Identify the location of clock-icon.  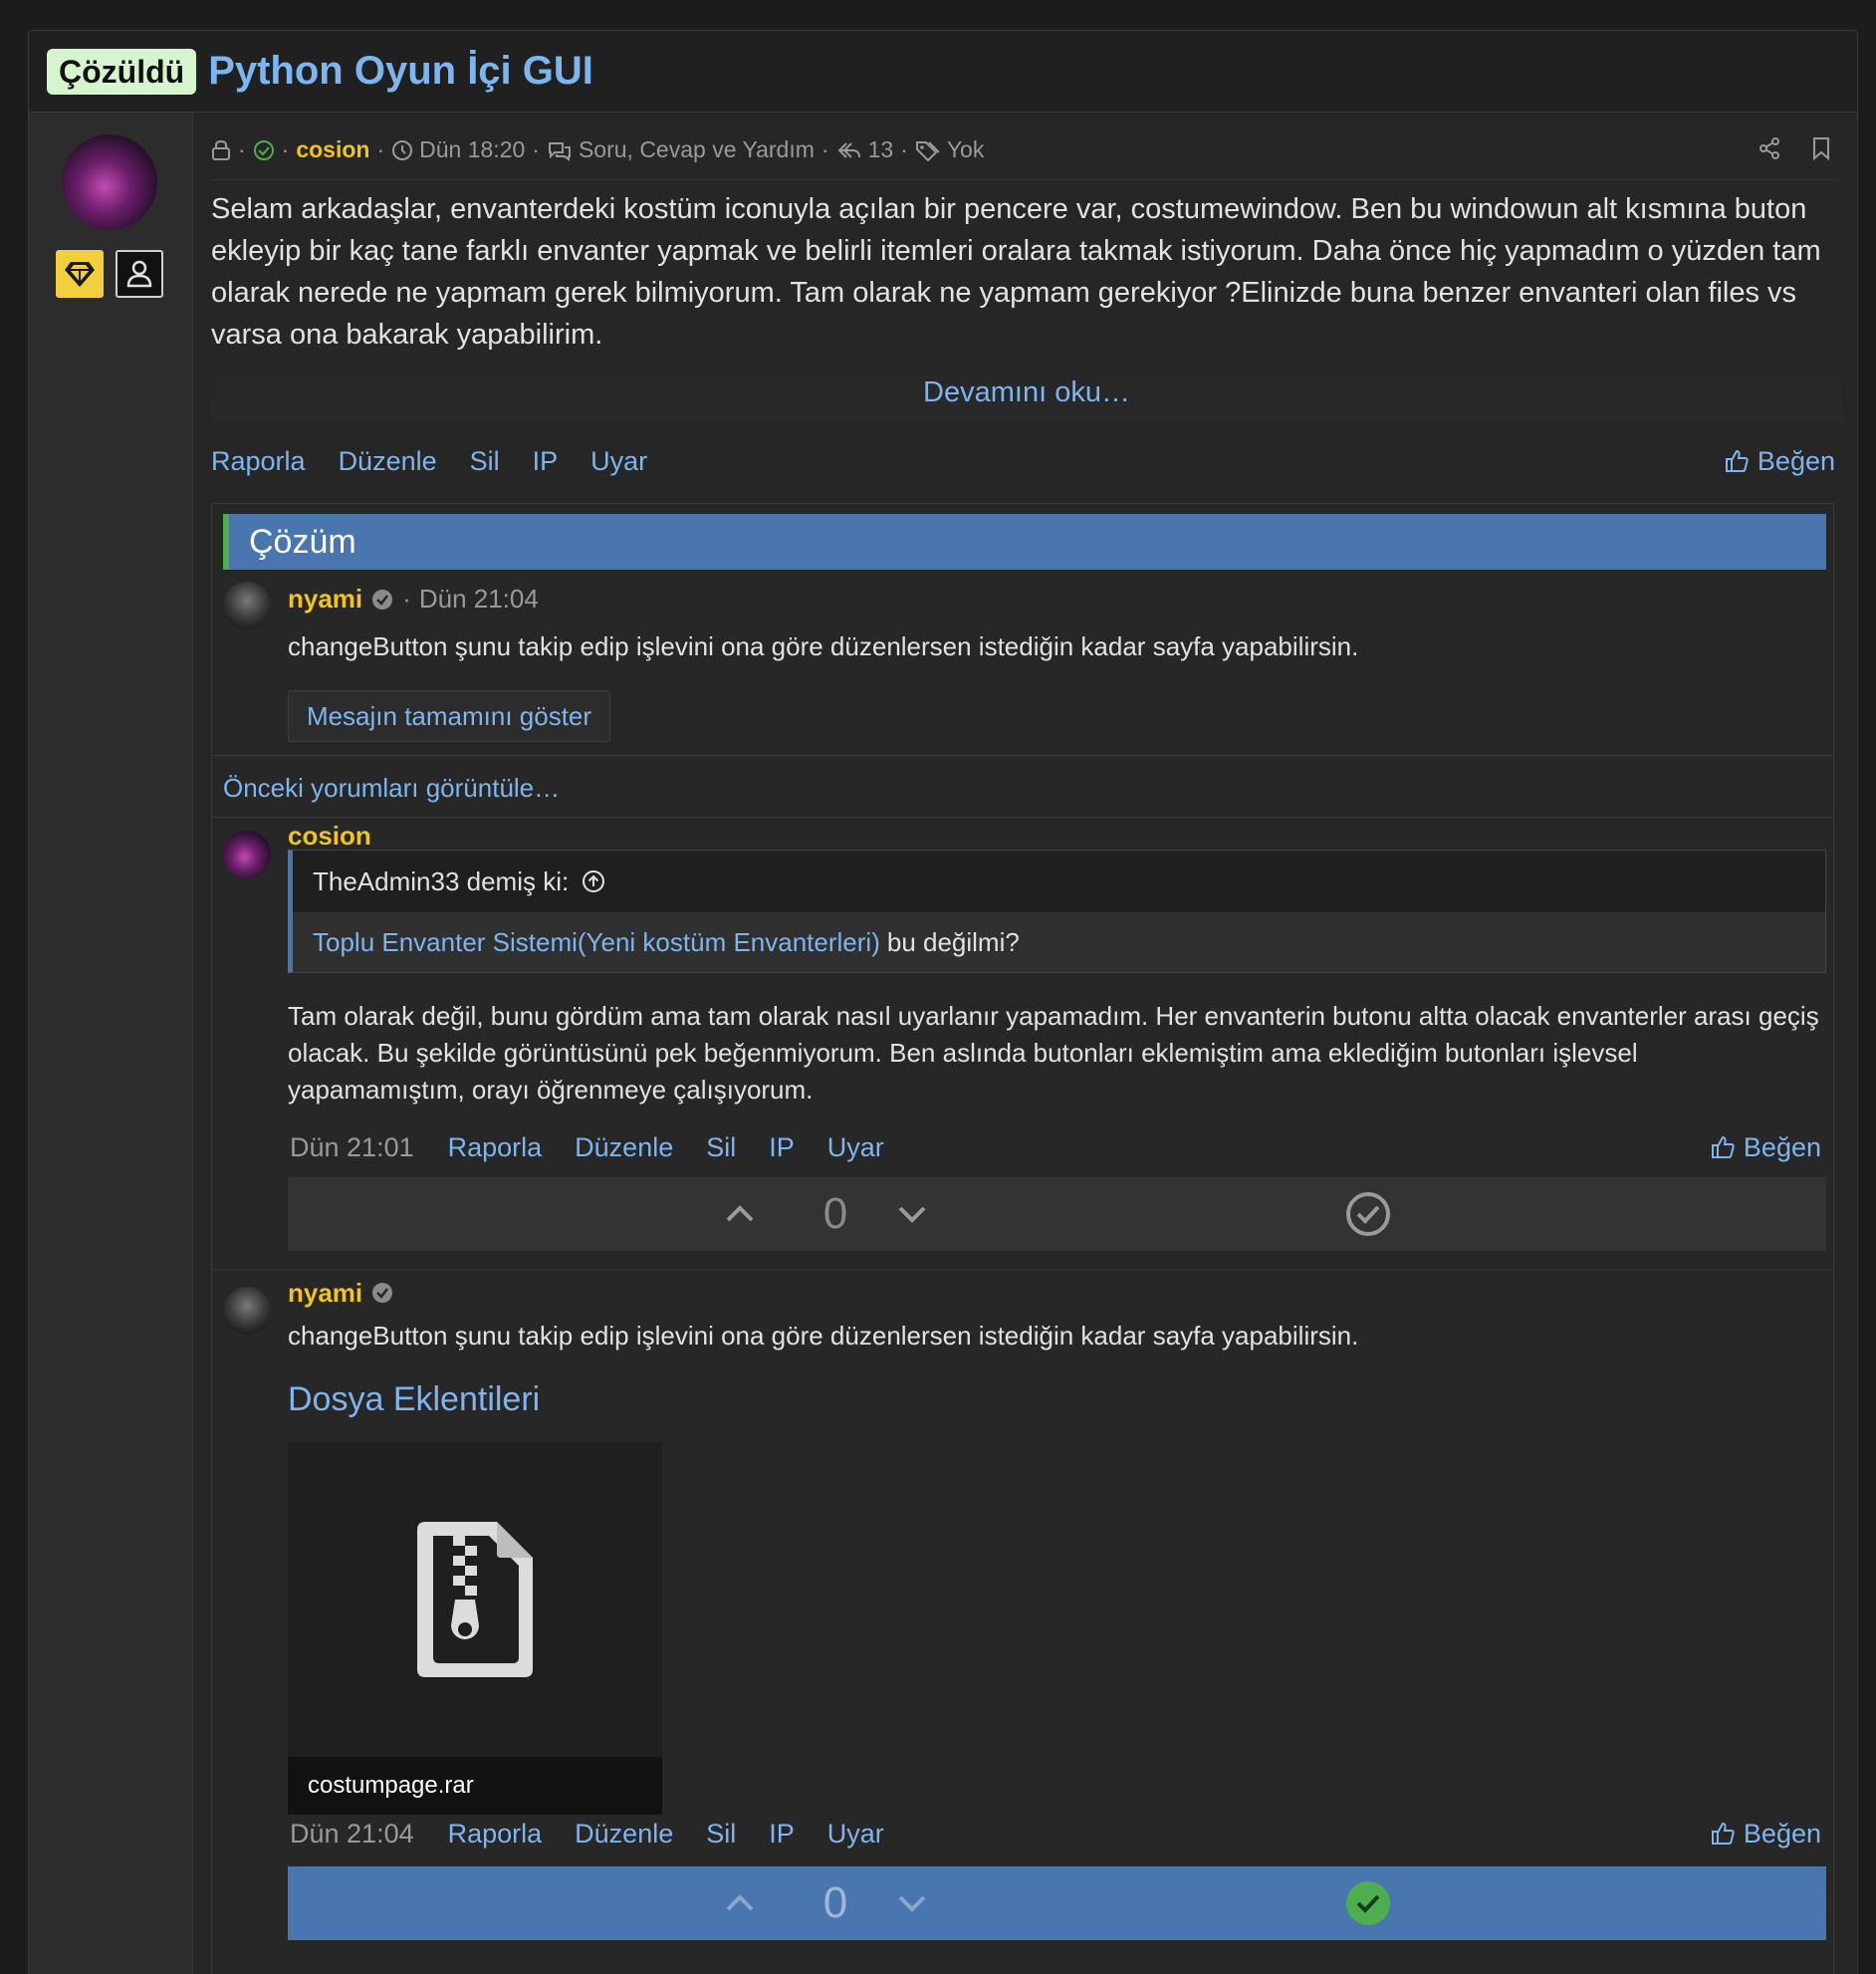
(403, 149).